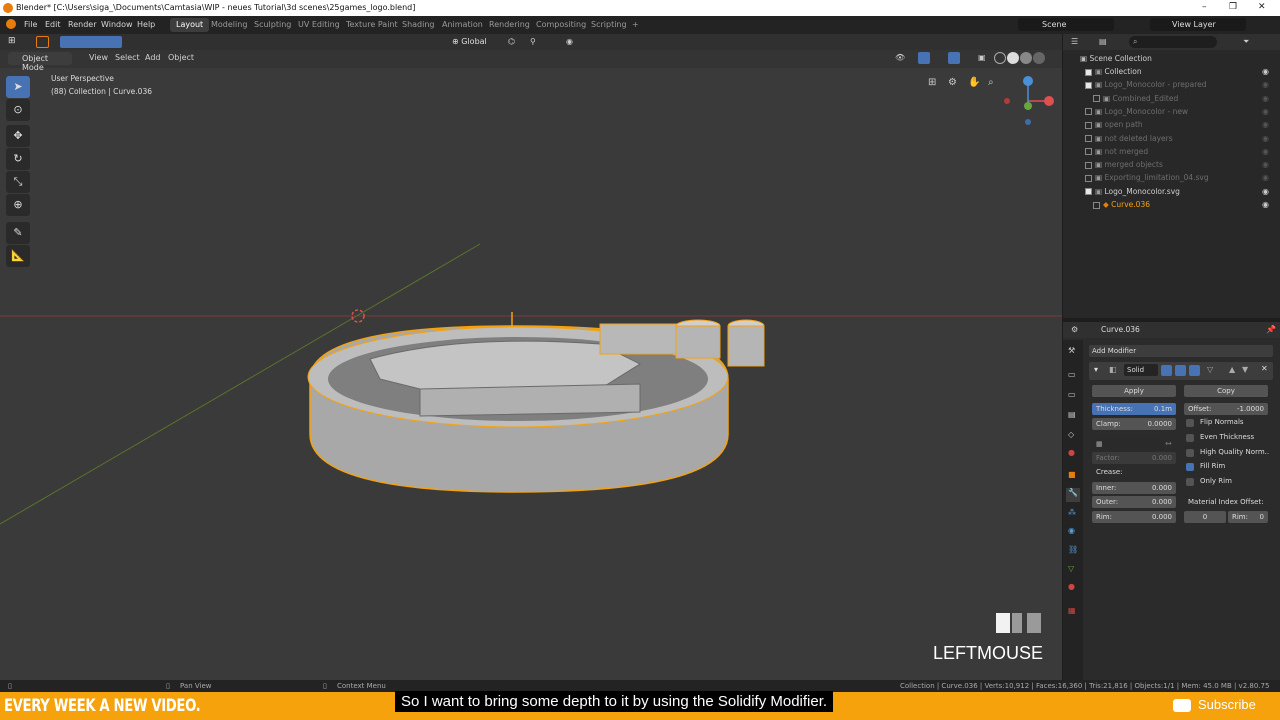  What do you see at coordinates (16, 42) in the screenshot?
I see `editor-type-icon: ⊞` at bounding box center [16, 42].